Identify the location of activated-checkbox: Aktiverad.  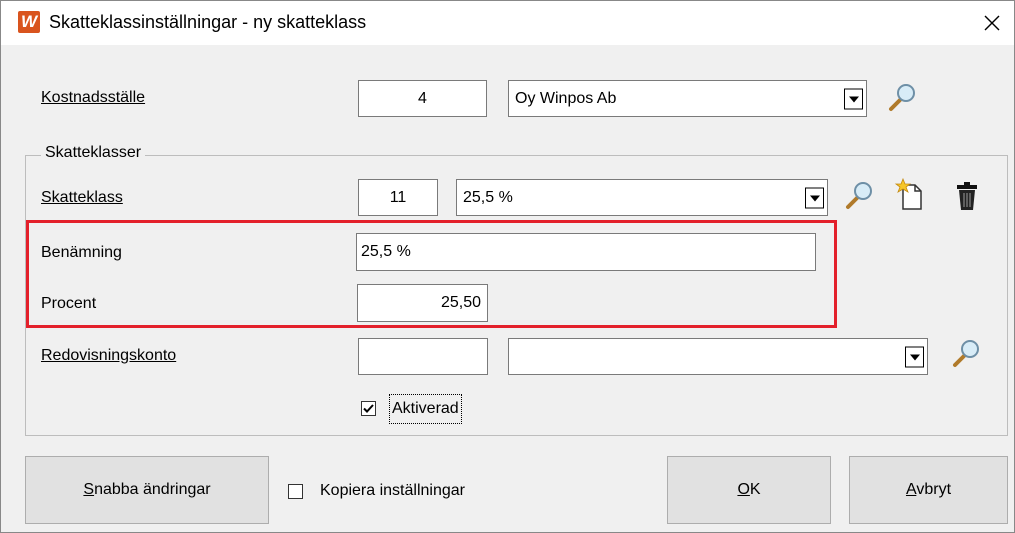
(423, 410).